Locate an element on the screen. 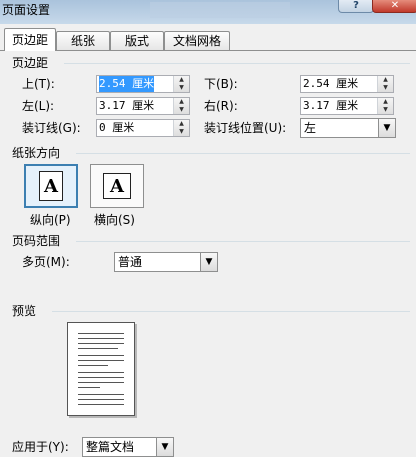 This screenshot has height=457, width=416. tab-document-grid: 文档网格 is located at coordinates (197, 40).